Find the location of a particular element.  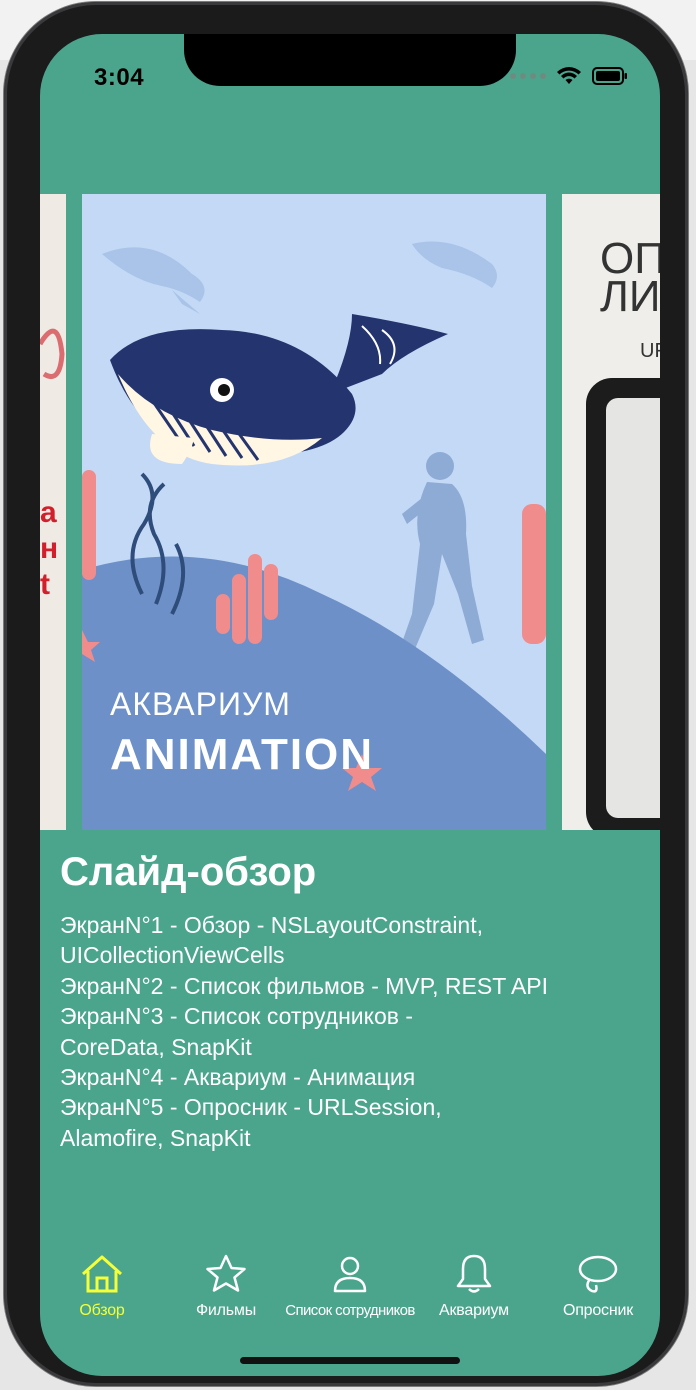

device-notch is located at coordinates (350, 60).